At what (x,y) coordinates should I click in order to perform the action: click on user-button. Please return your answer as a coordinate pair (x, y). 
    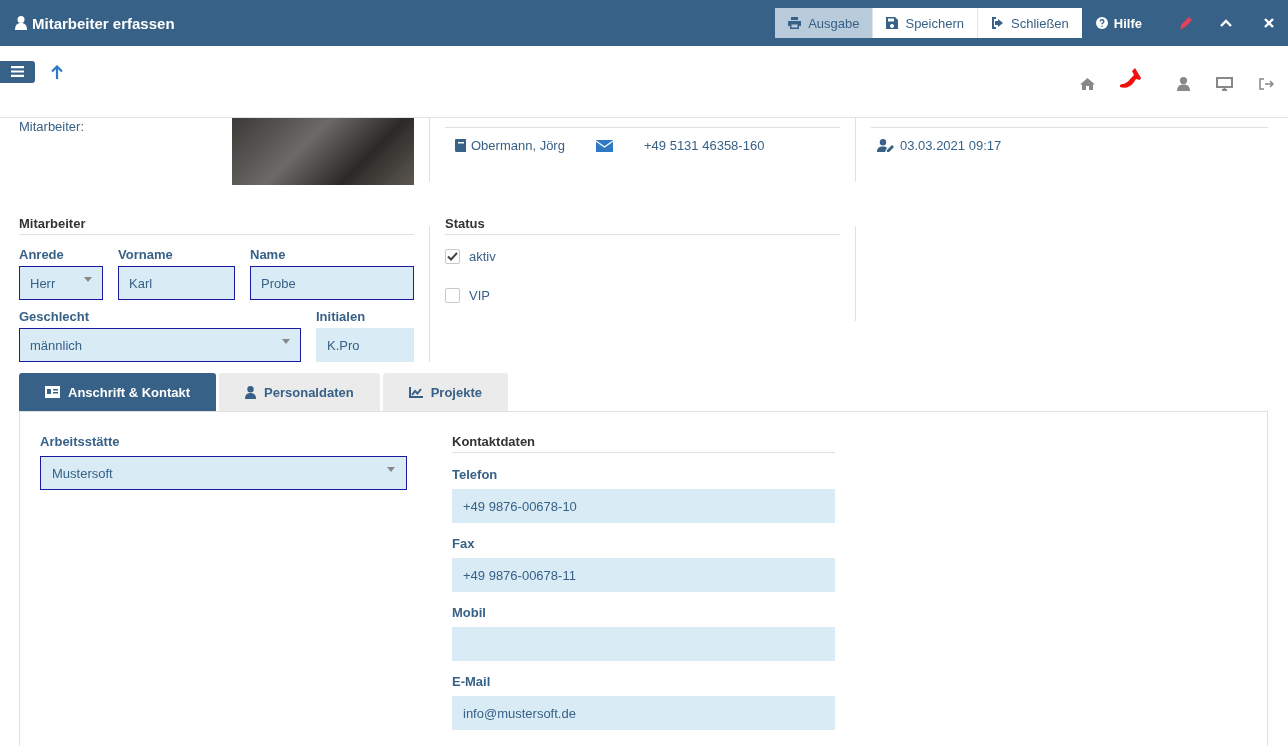
    Looking at the image, I should click on (1183, 83).